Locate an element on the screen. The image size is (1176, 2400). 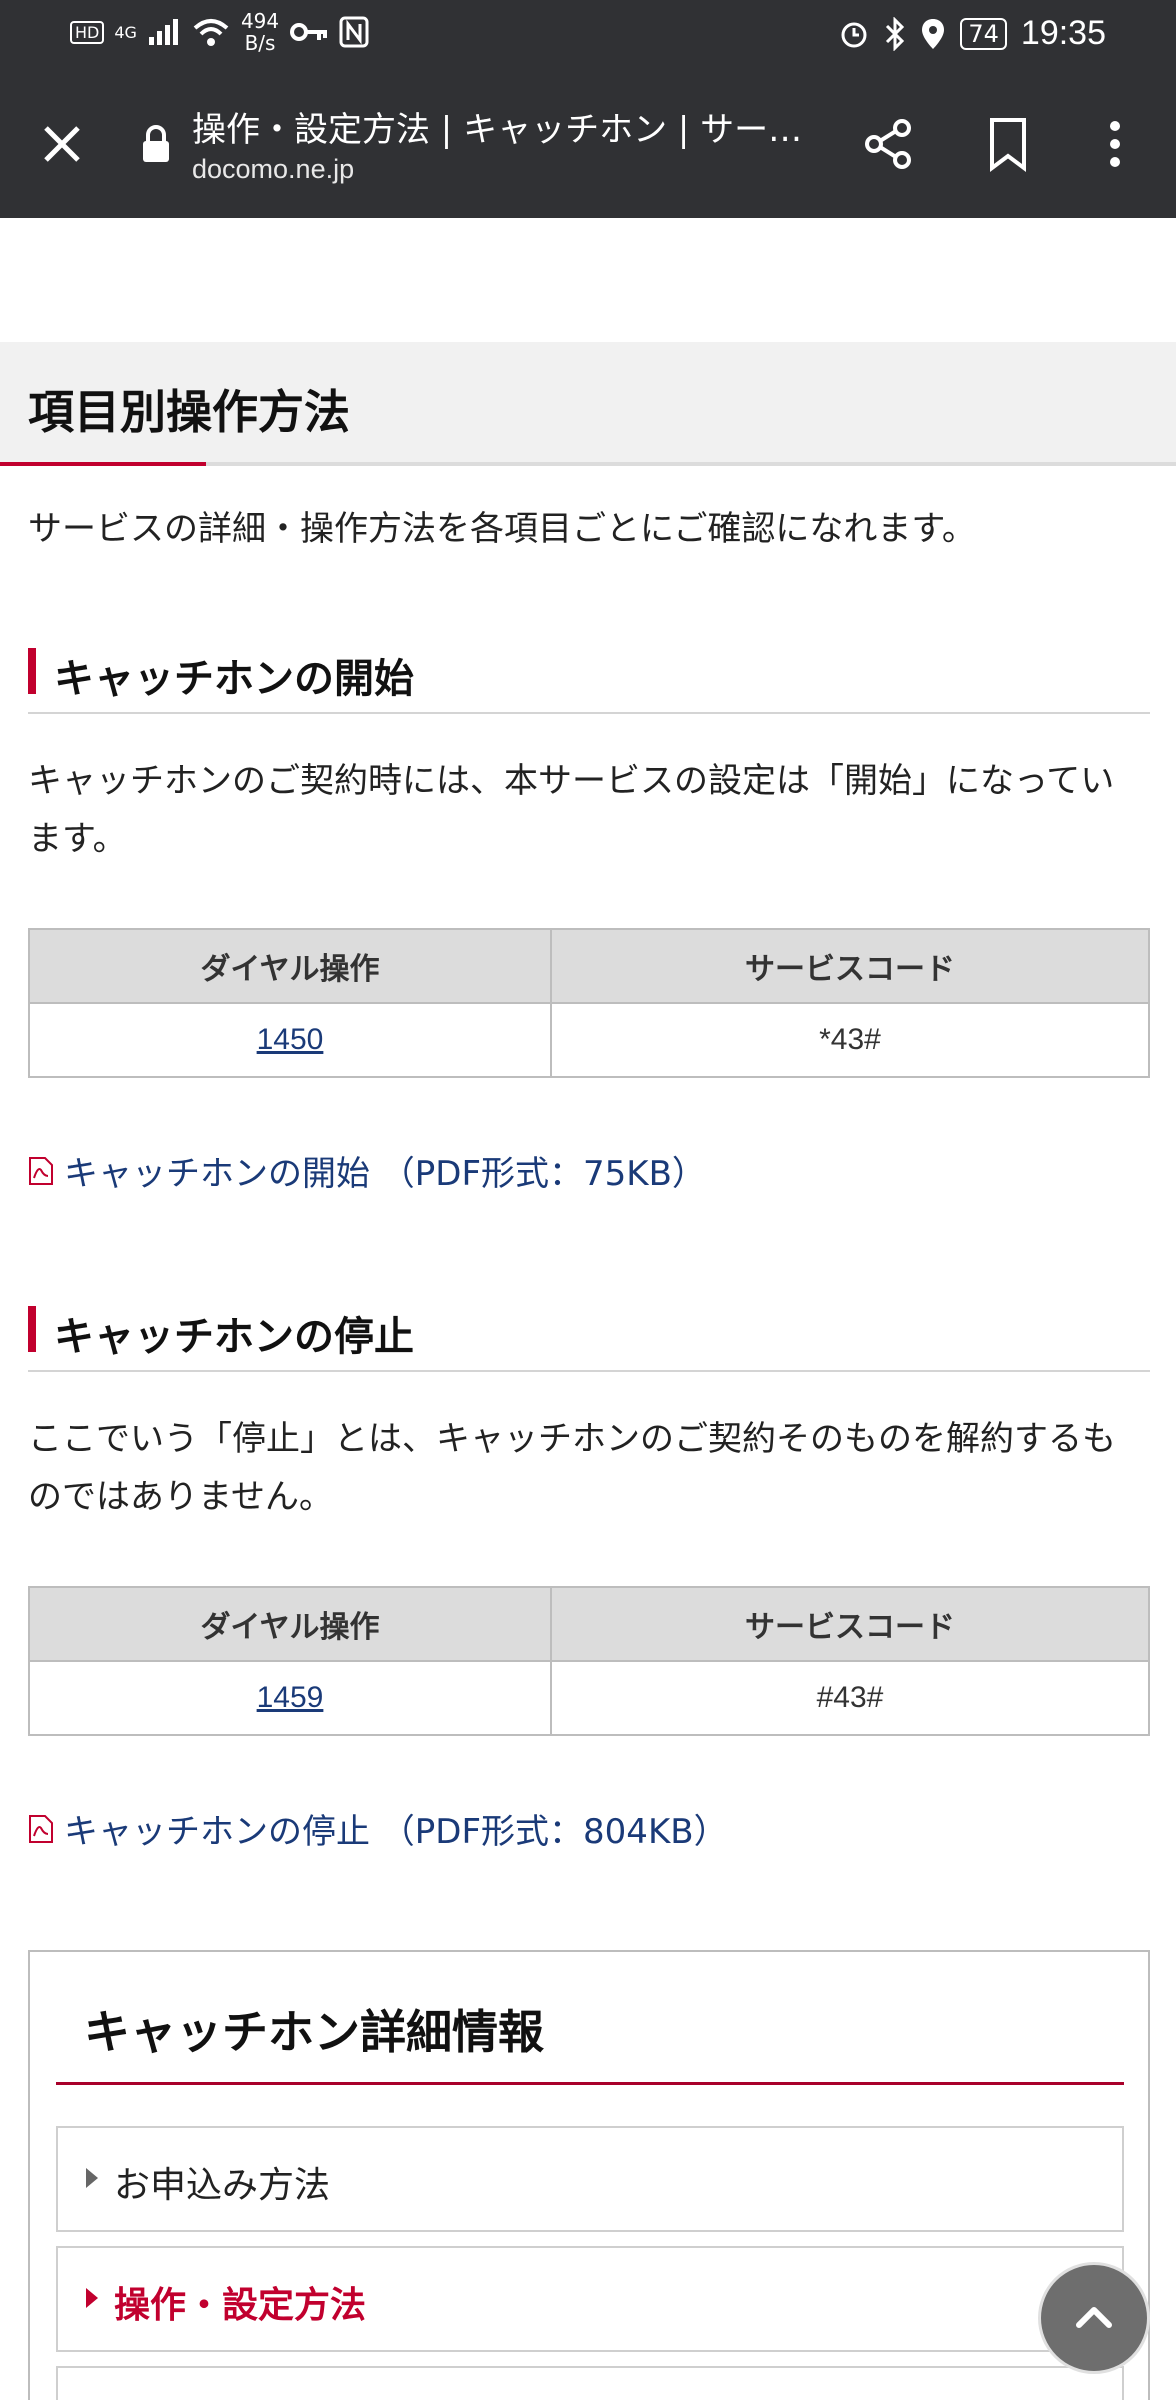
alarm-icon is located at coordinates (854, 34).